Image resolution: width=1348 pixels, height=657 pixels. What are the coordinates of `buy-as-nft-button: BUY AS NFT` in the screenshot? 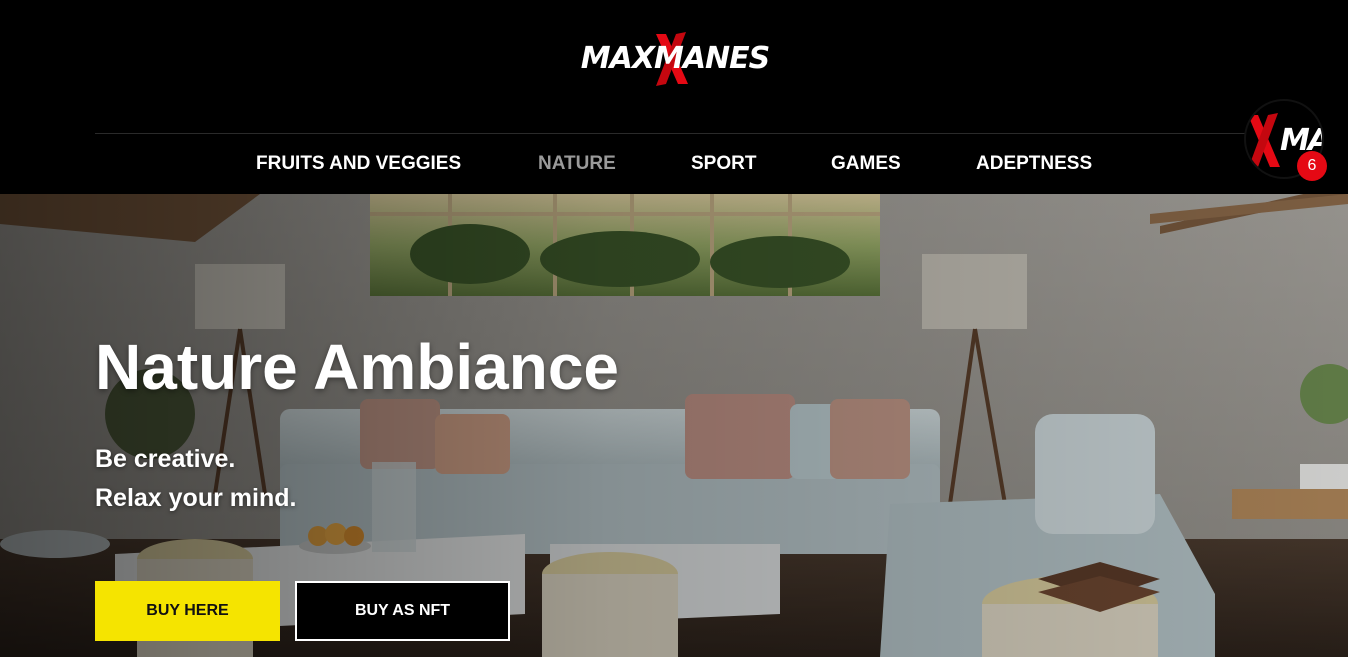 It's located at (402, 611).